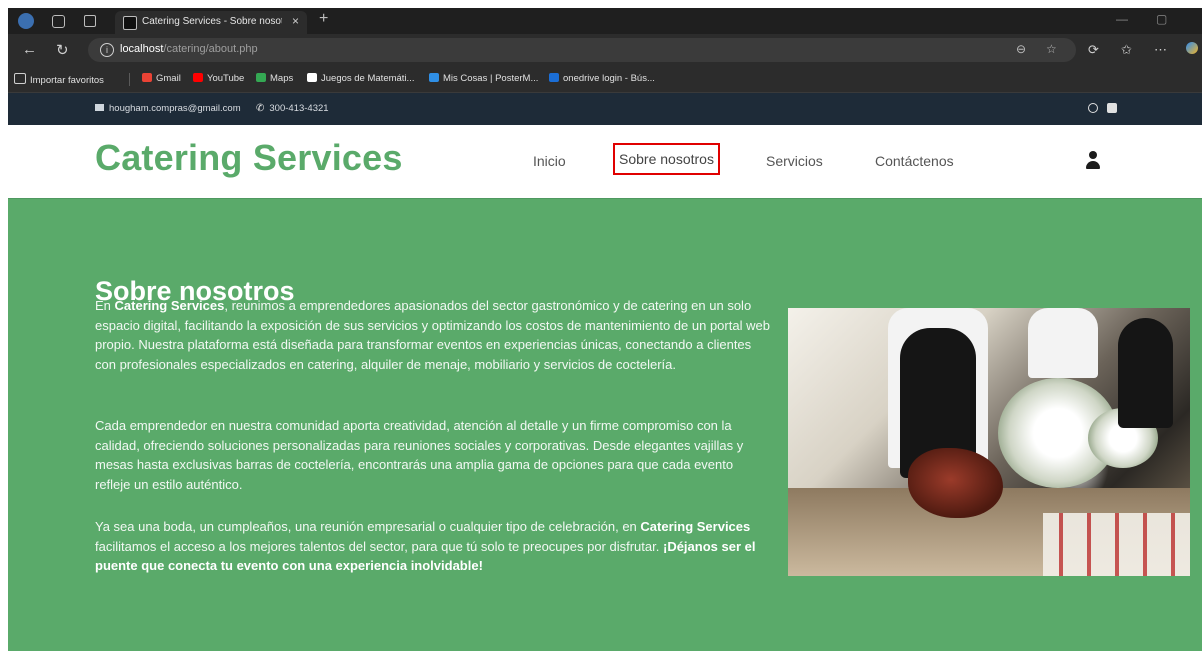 This screenshot has width=1202, height=651. I want to click on bookmark-gmail: Gmail, so click(161, 78).